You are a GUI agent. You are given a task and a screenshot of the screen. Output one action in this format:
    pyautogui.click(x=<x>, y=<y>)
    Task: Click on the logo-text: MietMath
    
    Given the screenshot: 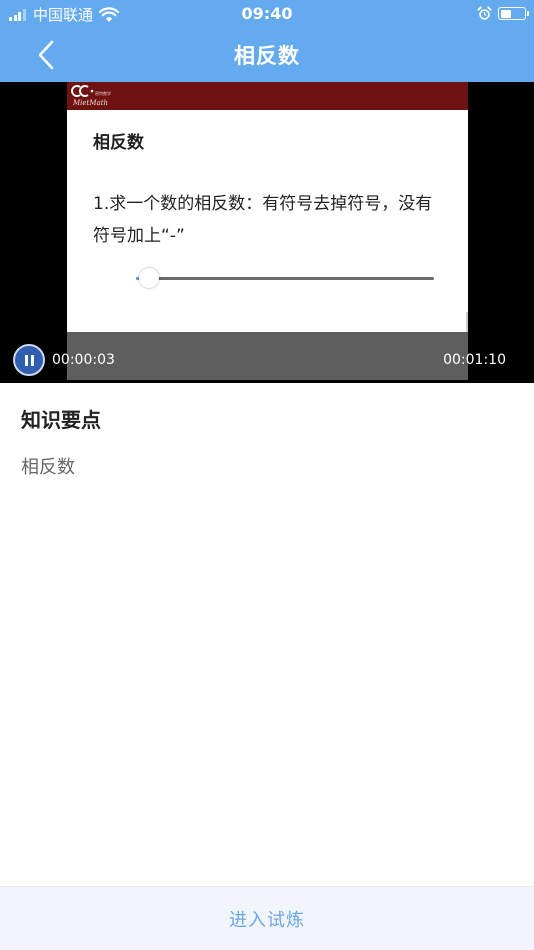 What is the action you would take?
    pyautogui.click(x=91, y=103)
    